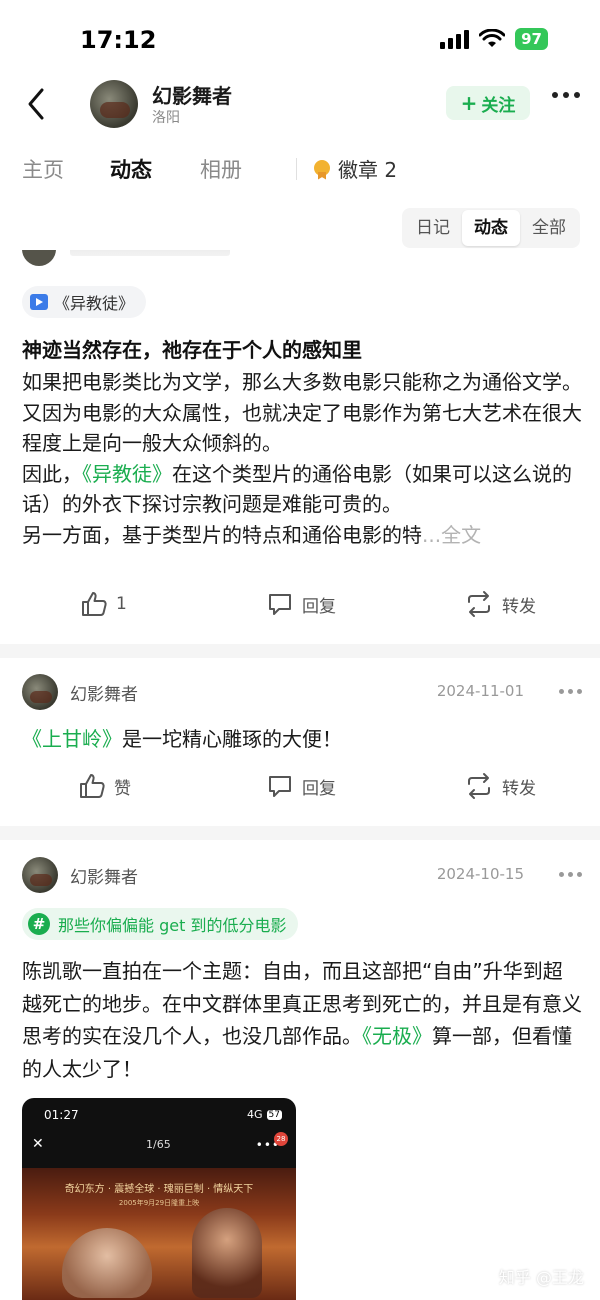  I want to click on tab-divider, so click(296, 169).